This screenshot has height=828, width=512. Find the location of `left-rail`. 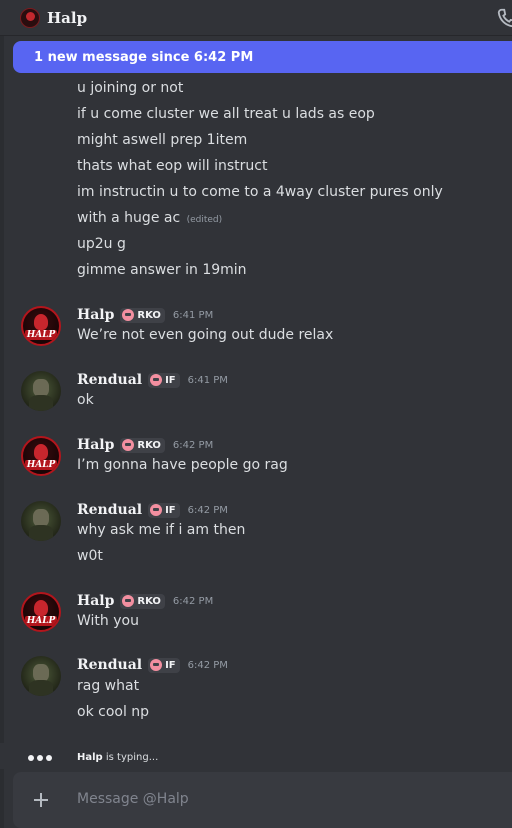

left-rail is located at coordinates (2, 432).